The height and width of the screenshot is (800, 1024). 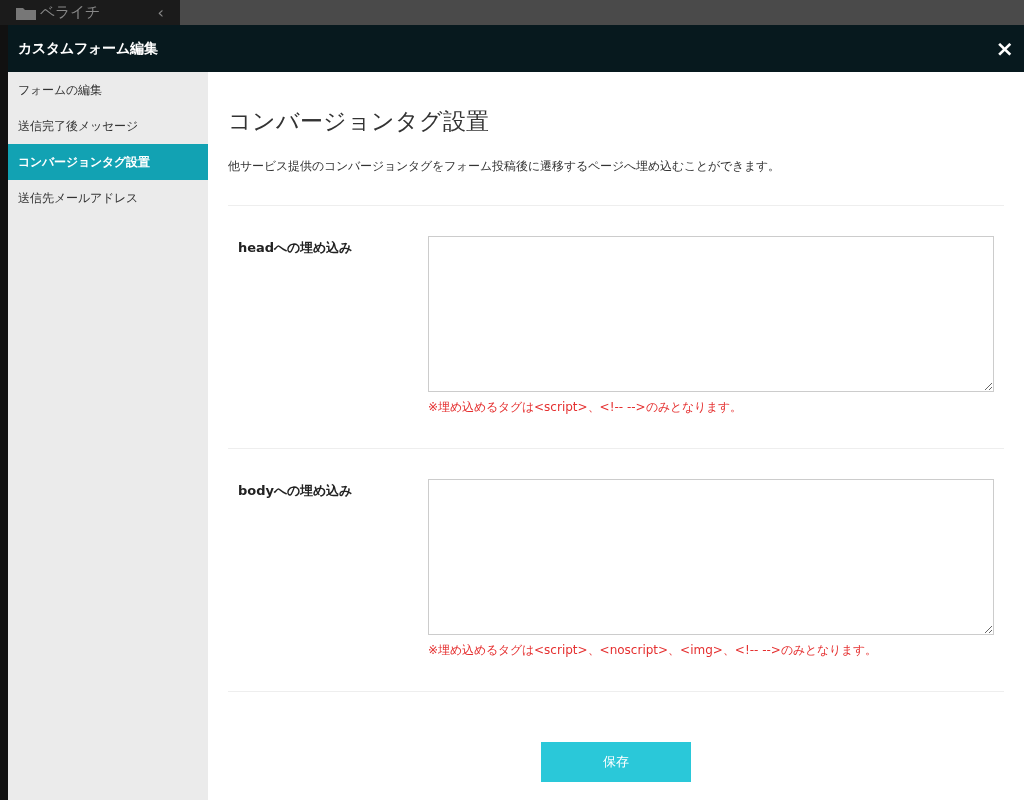 I want to click on field-label: headへの埋め込み, so click(x=296, y=247).